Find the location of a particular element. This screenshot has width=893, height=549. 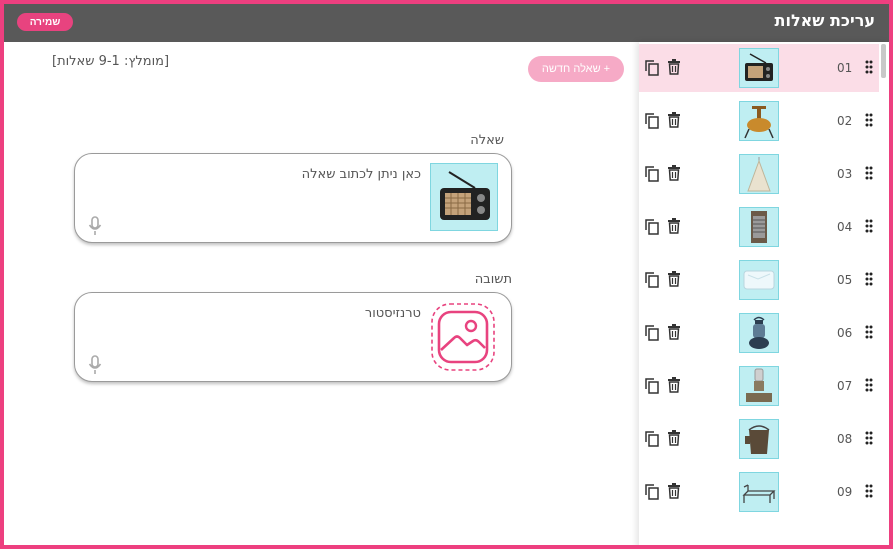

question-row: 07 is located at coordinates (759, 386).